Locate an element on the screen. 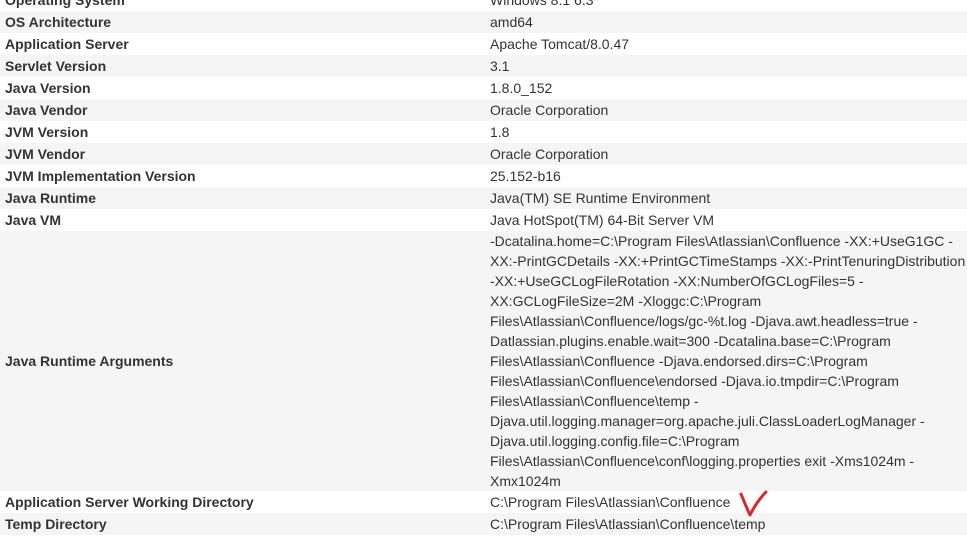  row-label-jvm-vendor: JVM Vendor is located at coordinates (242, 154).